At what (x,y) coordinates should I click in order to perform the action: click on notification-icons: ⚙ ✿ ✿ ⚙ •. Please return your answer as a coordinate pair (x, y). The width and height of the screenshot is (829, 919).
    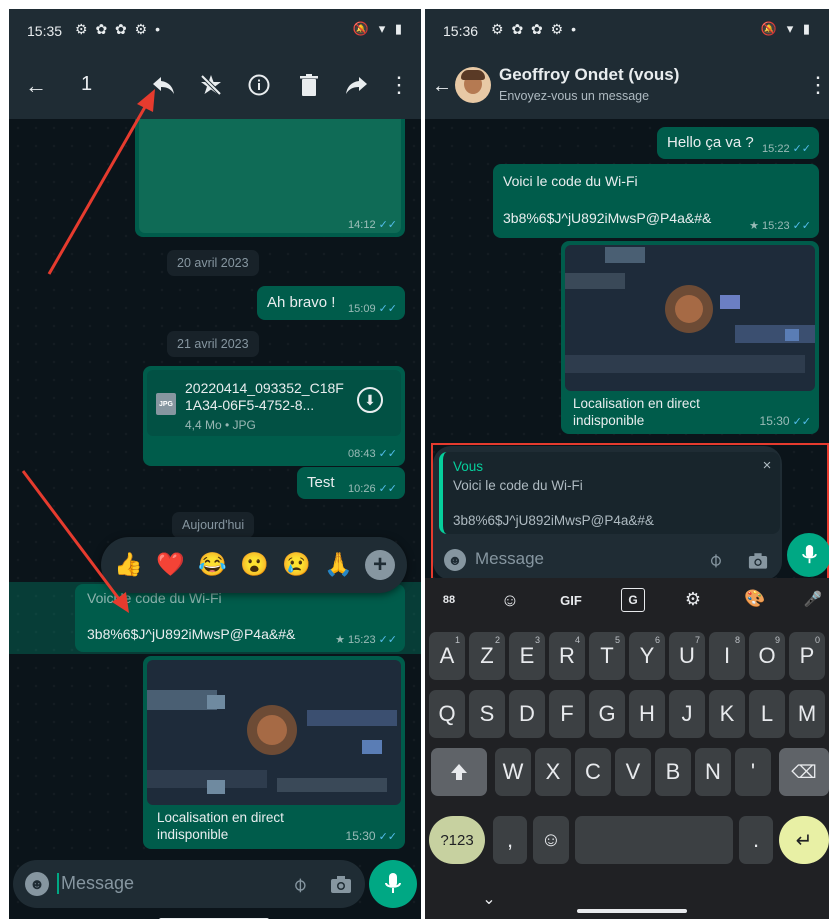
    Looking at the image, I should click on (535, 29).